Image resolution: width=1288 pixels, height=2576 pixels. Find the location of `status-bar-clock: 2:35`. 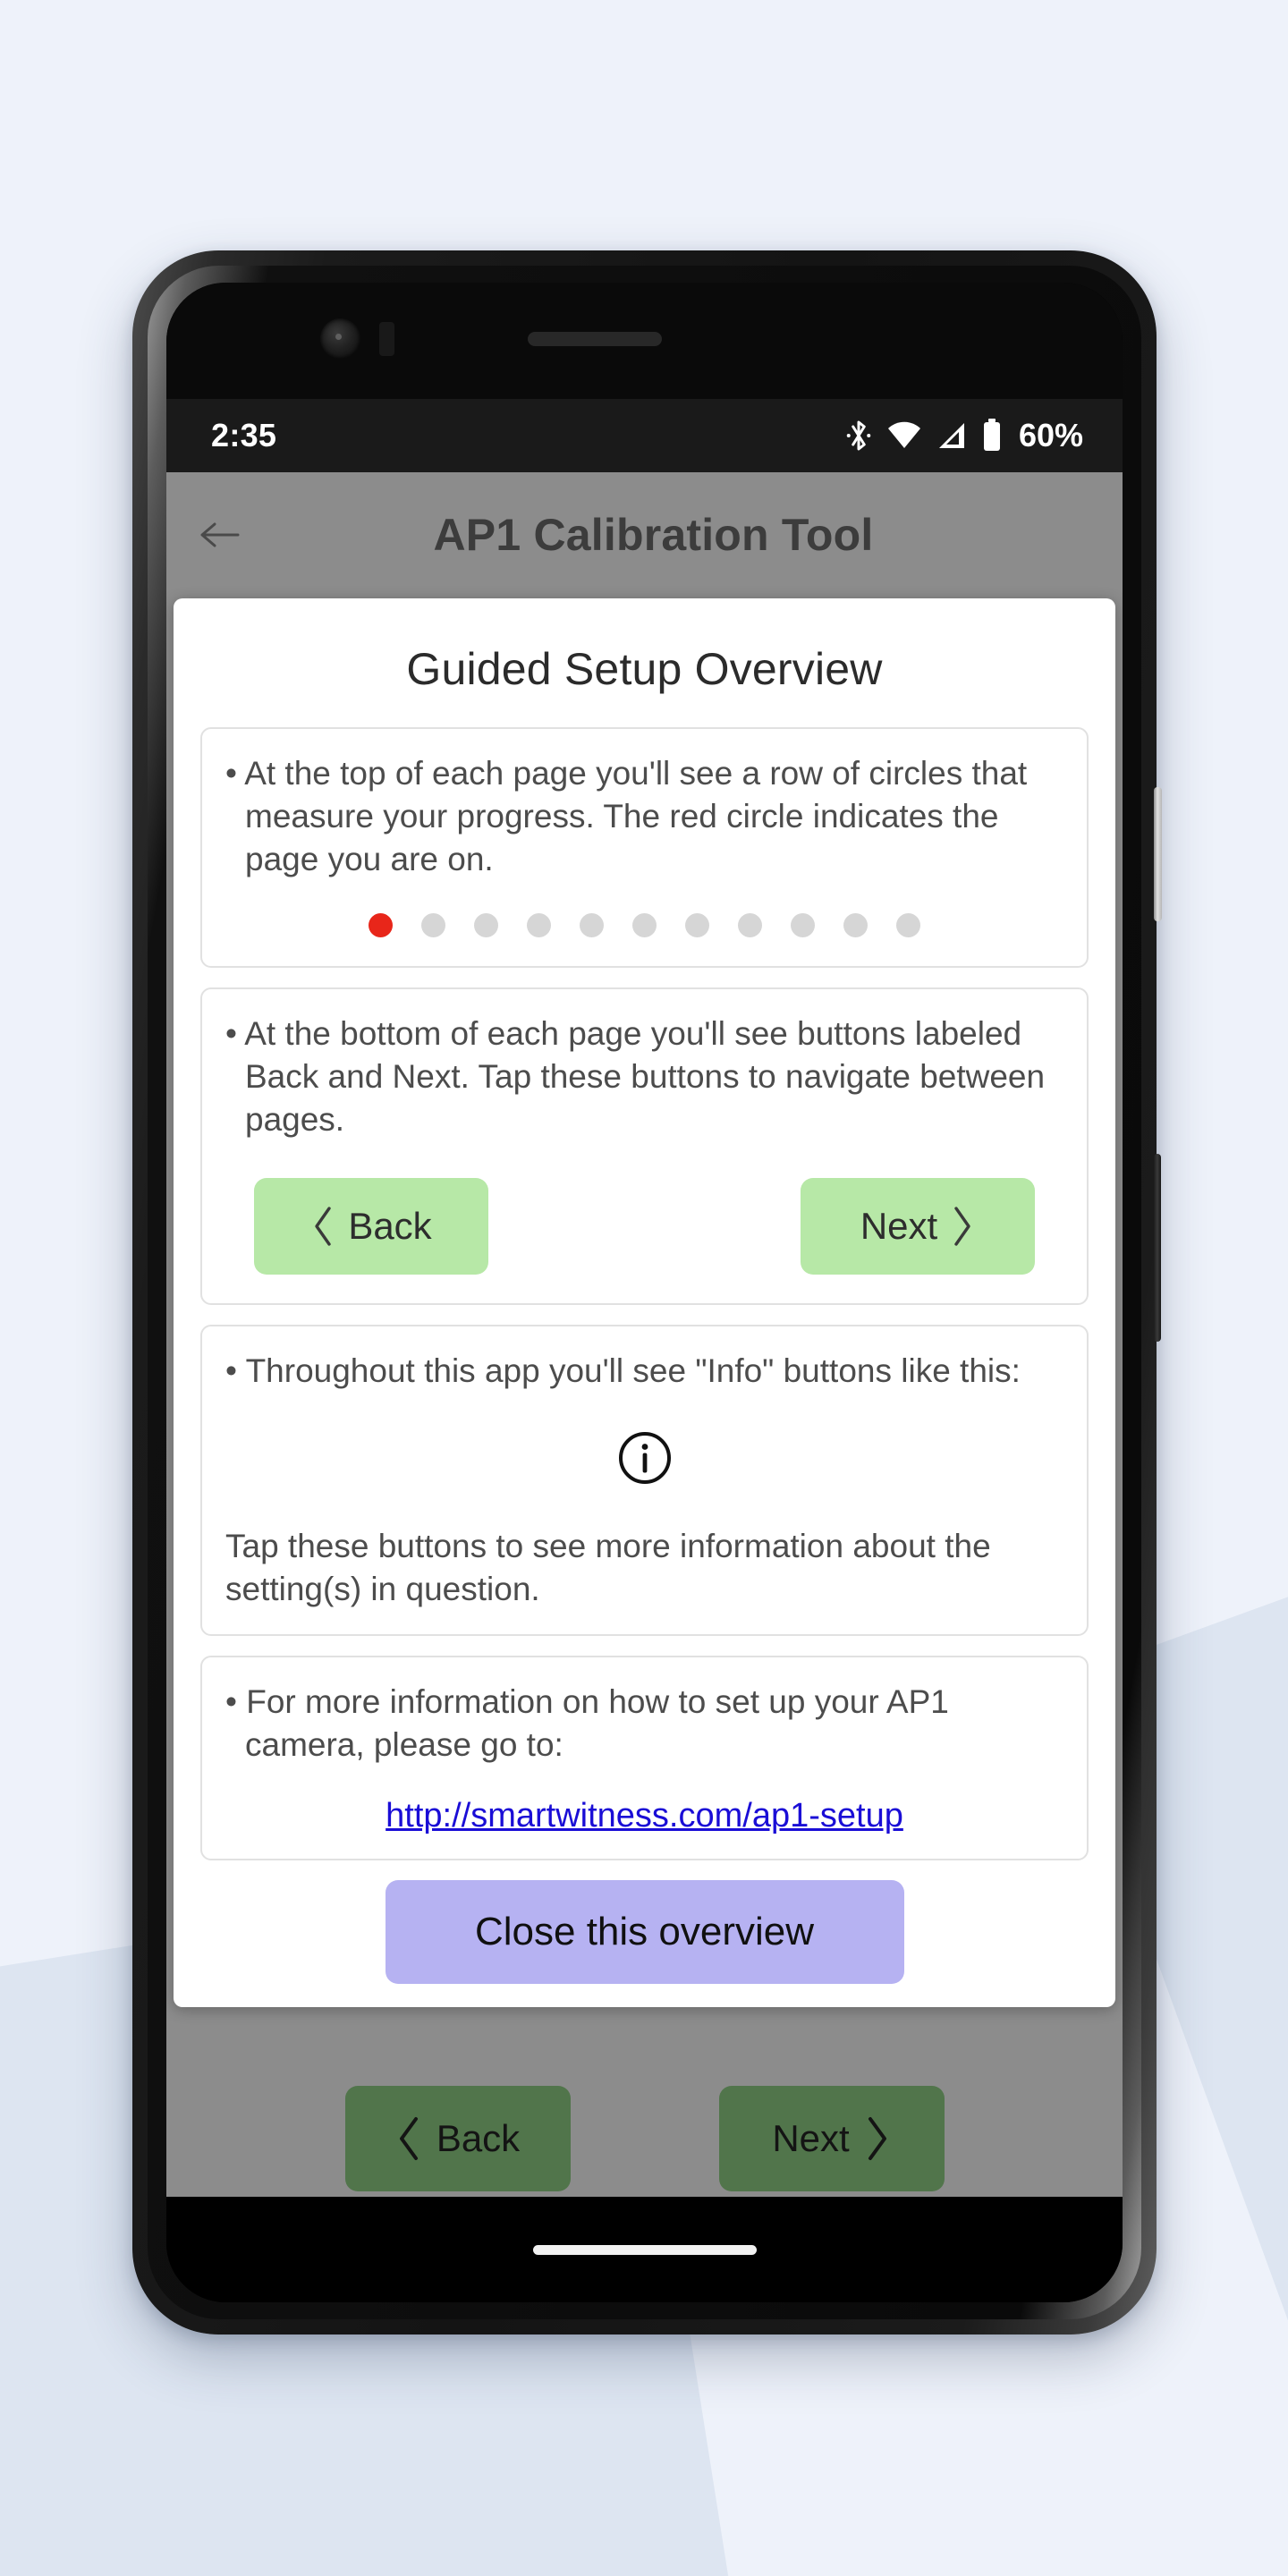

status-bar-clock: 2:35 is located at coordinates (244, 435).